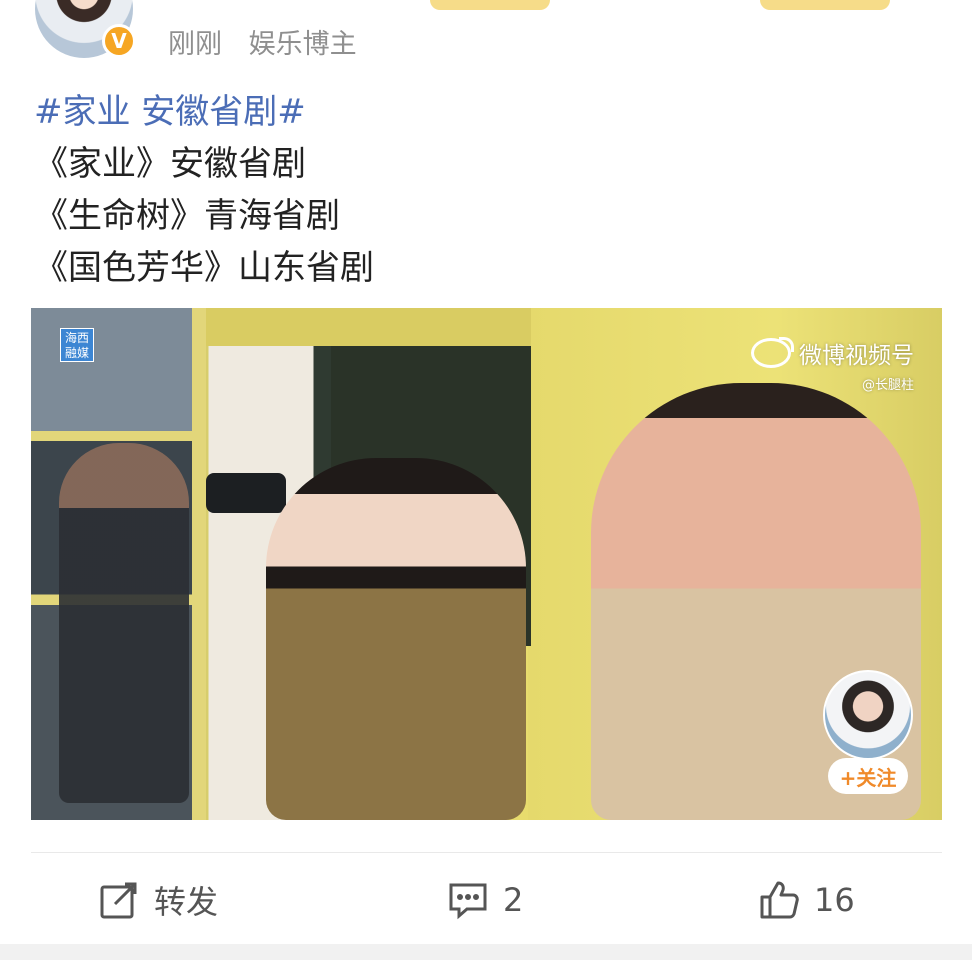 This screenshot has width=972, height=960. I want to click on comment-count: 2, so click(513, 900).